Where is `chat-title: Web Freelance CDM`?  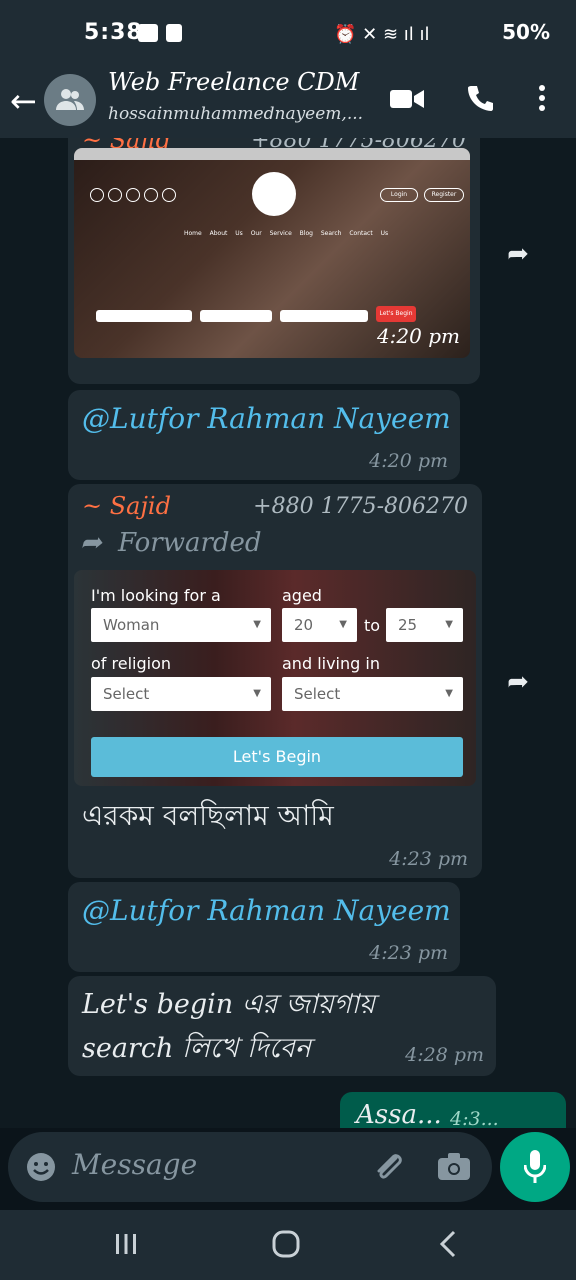 chat-title: Web Freelance CDM is located at coordinates (233, 82).